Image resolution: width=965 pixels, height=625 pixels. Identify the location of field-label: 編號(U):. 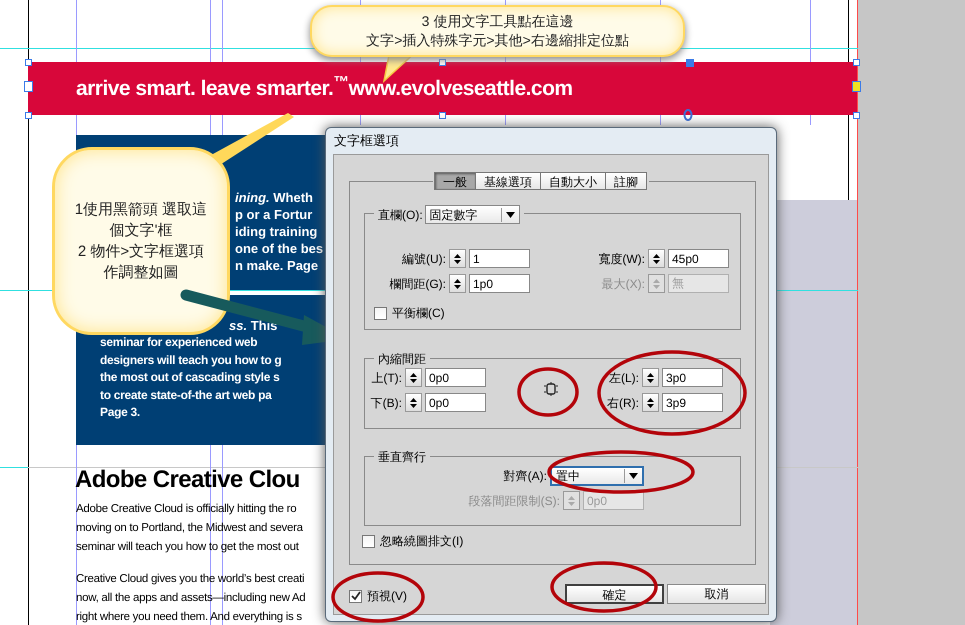
(423, 259).